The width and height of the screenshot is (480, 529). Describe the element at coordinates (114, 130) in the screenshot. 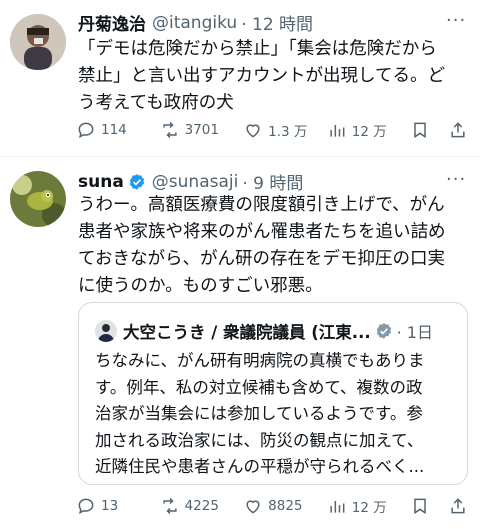

I see `reply-count: 114` at that location.